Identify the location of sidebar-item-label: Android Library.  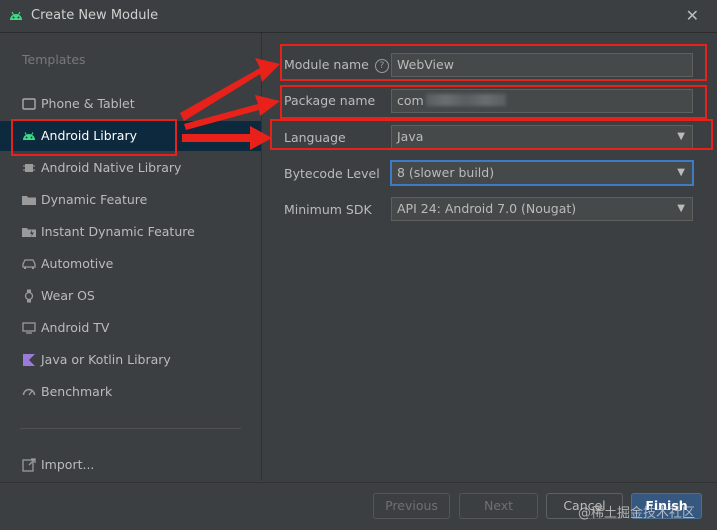
(89, 135).